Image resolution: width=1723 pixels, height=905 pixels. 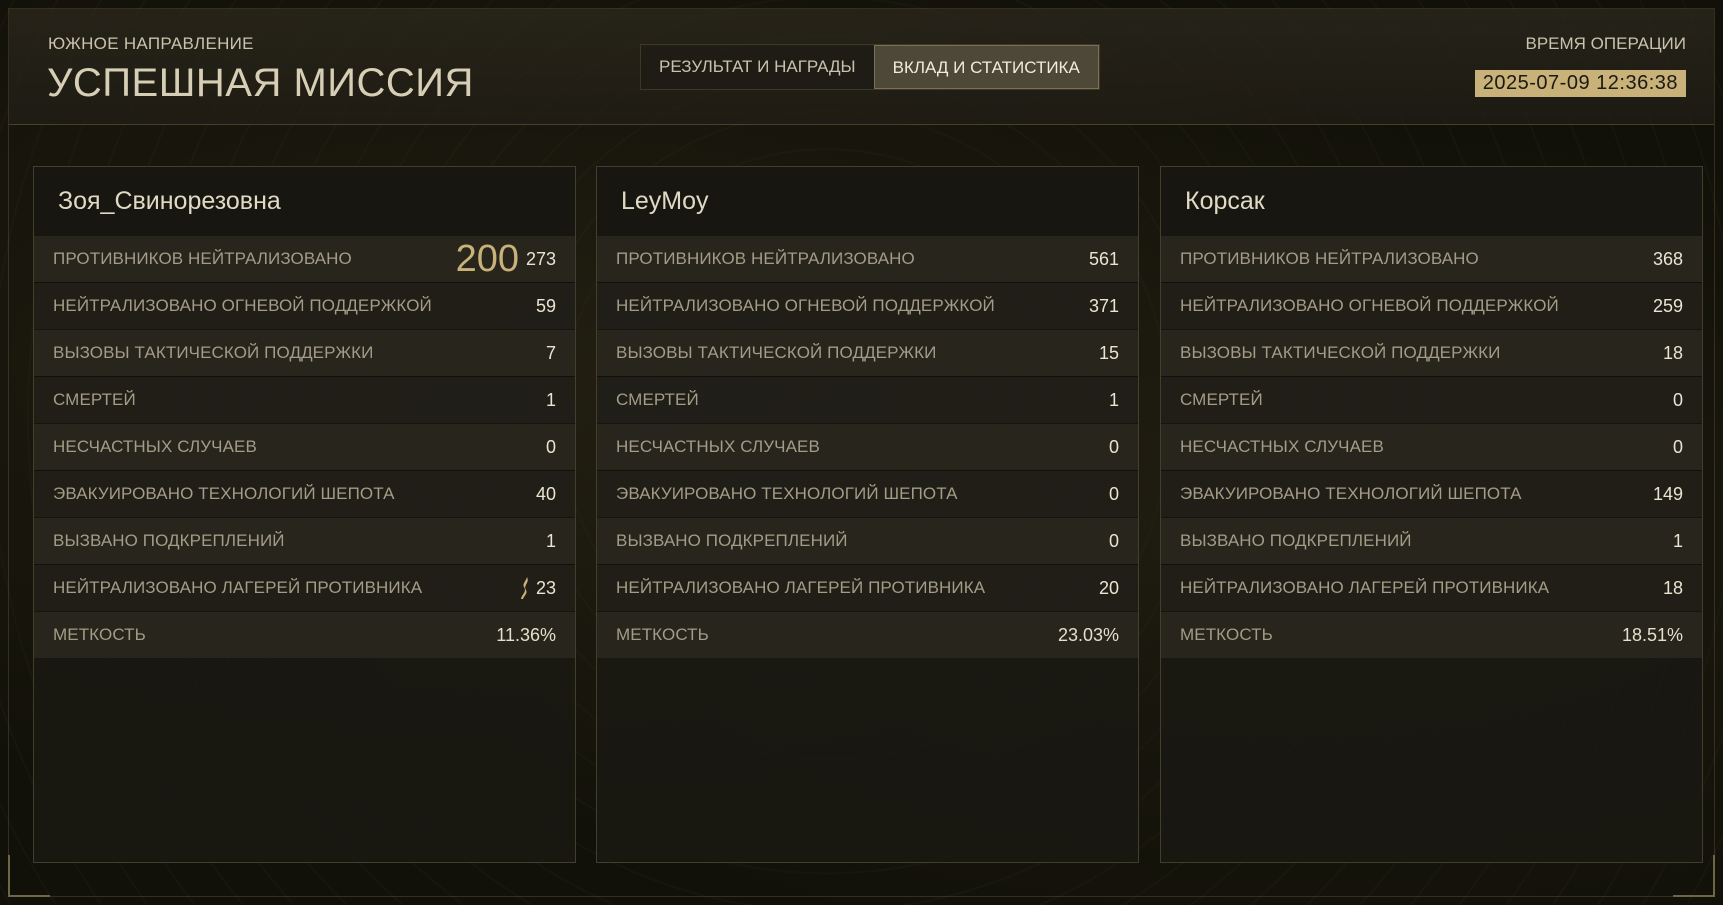 What do you see at coordinates (1088, 635) in the screenshot?
I see `stat-value: 23.03%` at bounding box center [1088, 635].